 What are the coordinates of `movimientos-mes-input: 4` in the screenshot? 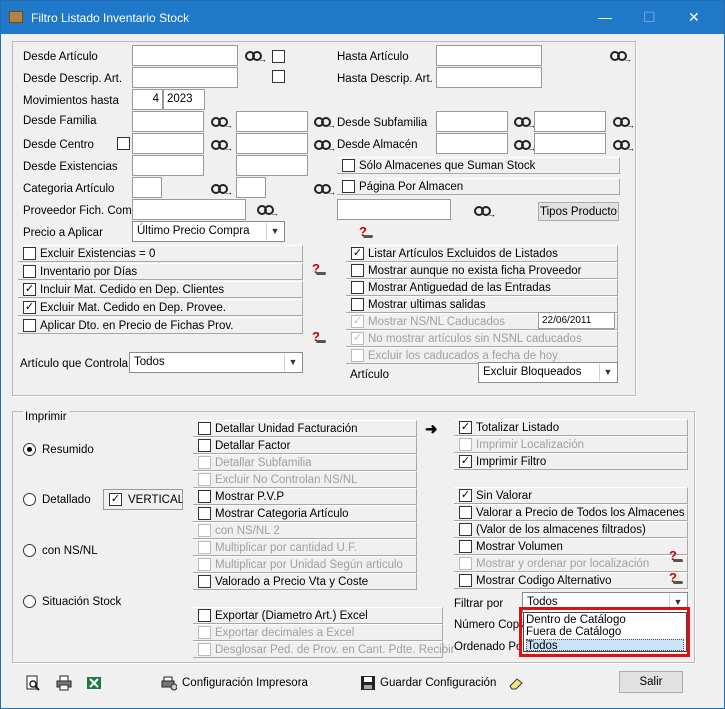 It's located at (147, 99).